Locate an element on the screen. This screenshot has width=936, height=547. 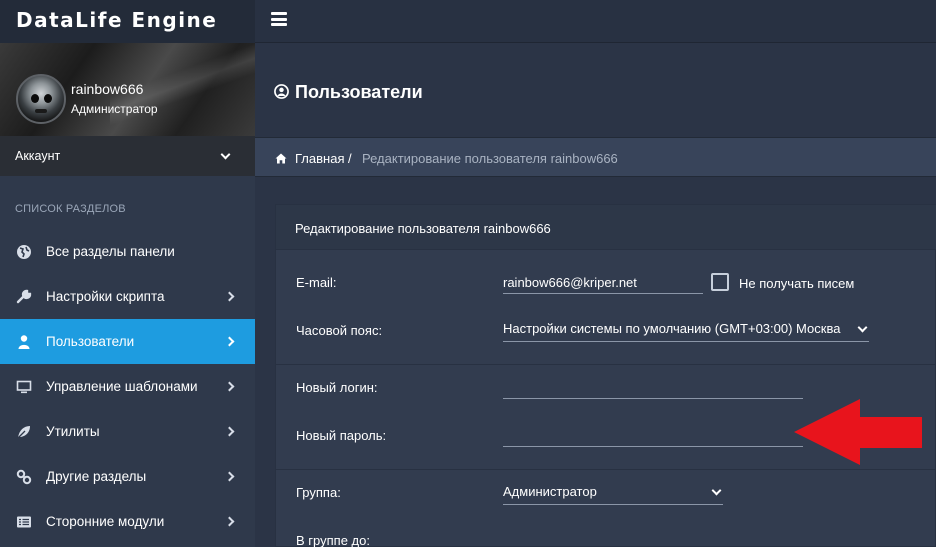
sidebar-item-label: Пользователи is located at coordinates (90, 341).